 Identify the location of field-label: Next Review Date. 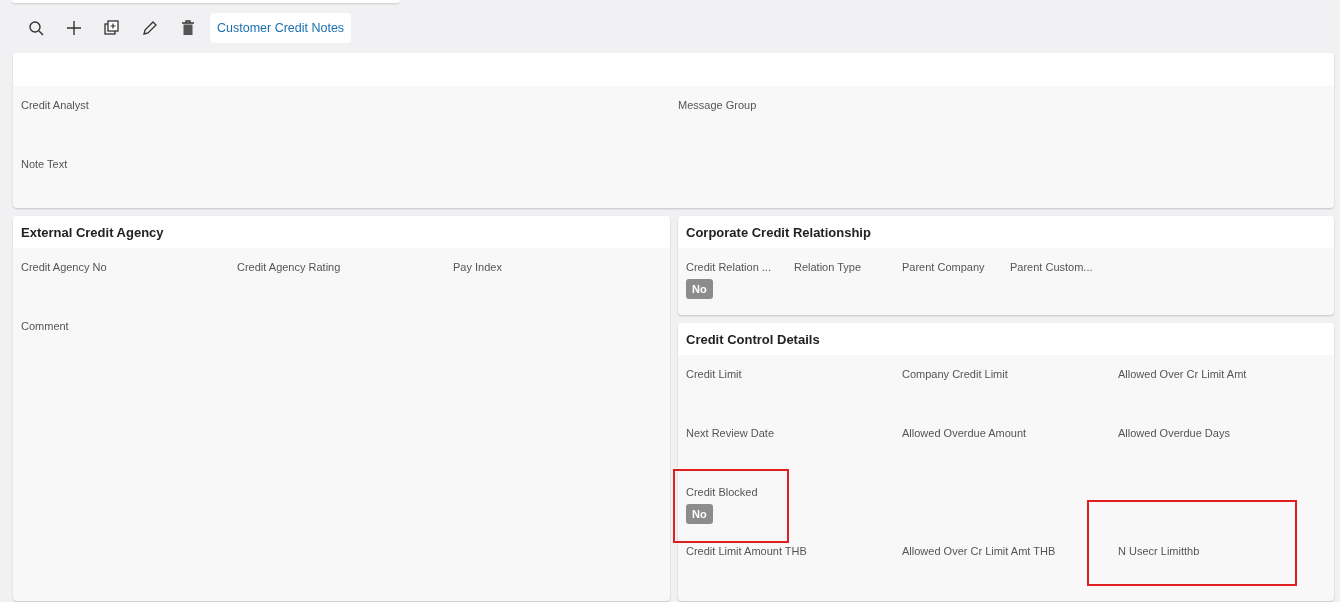
(730, 433).